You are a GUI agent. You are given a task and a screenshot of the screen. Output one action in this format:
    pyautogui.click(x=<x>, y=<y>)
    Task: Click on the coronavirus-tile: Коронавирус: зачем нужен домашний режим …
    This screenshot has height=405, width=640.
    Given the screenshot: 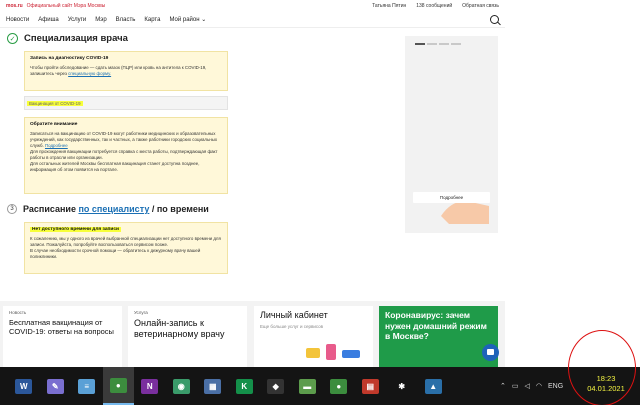 What is the action you would take?
    pyautogui.click(x=438, y=336)
    